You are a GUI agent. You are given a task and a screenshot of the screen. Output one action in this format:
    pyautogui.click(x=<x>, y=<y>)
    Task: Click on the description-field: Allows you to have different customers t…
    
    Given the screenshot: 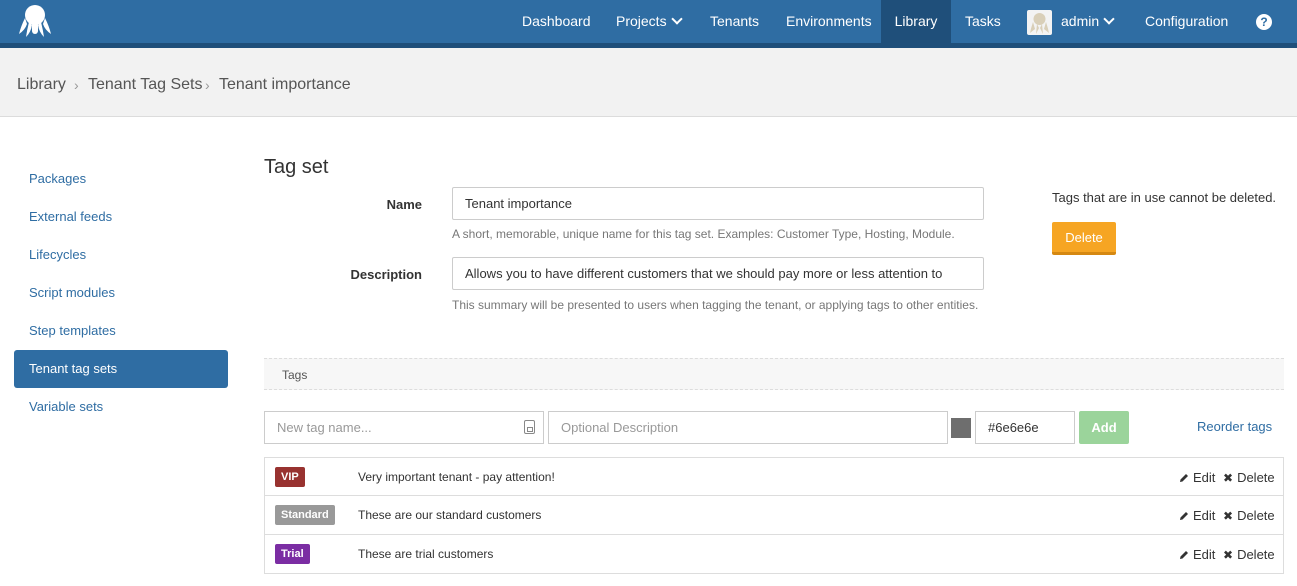 What is the action you would take?
    pyautogui.click(x=718, y=273)
    